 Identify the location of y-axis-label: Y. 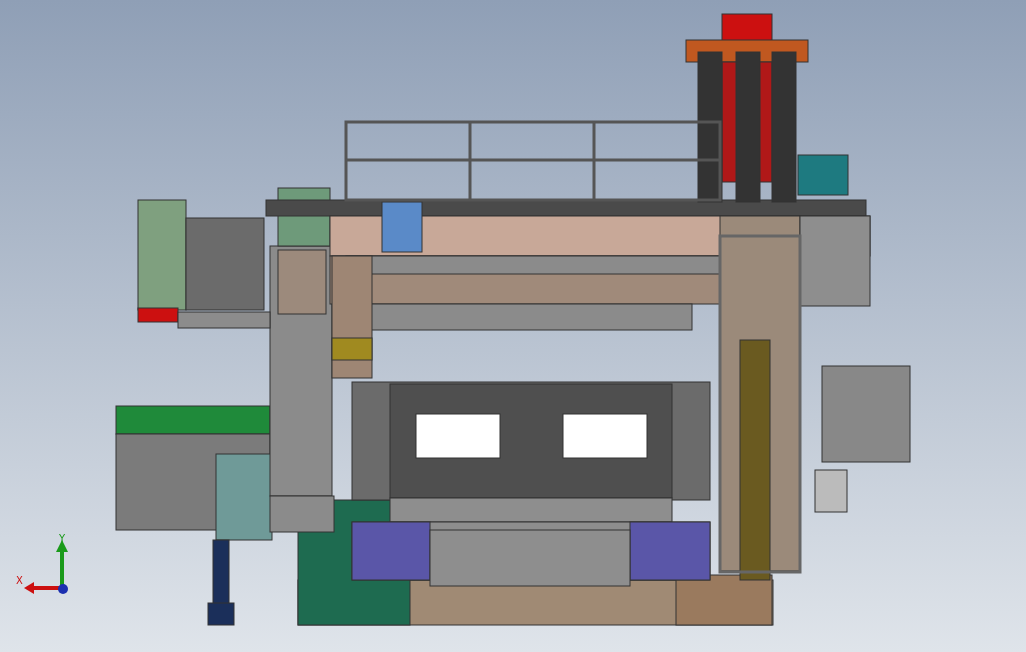
(62, 538).